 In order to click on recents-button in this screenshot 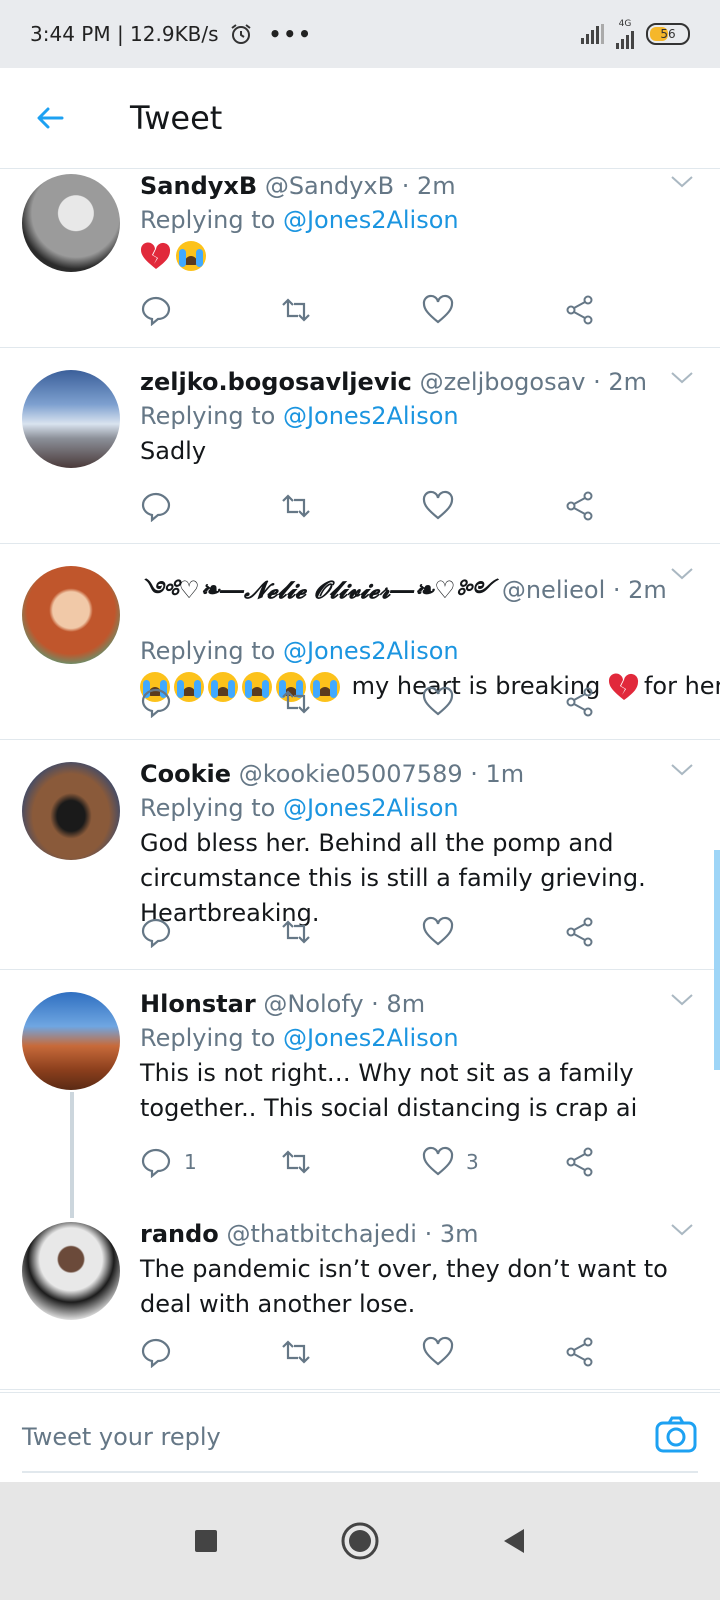, I will do `click(206, 1541)`.